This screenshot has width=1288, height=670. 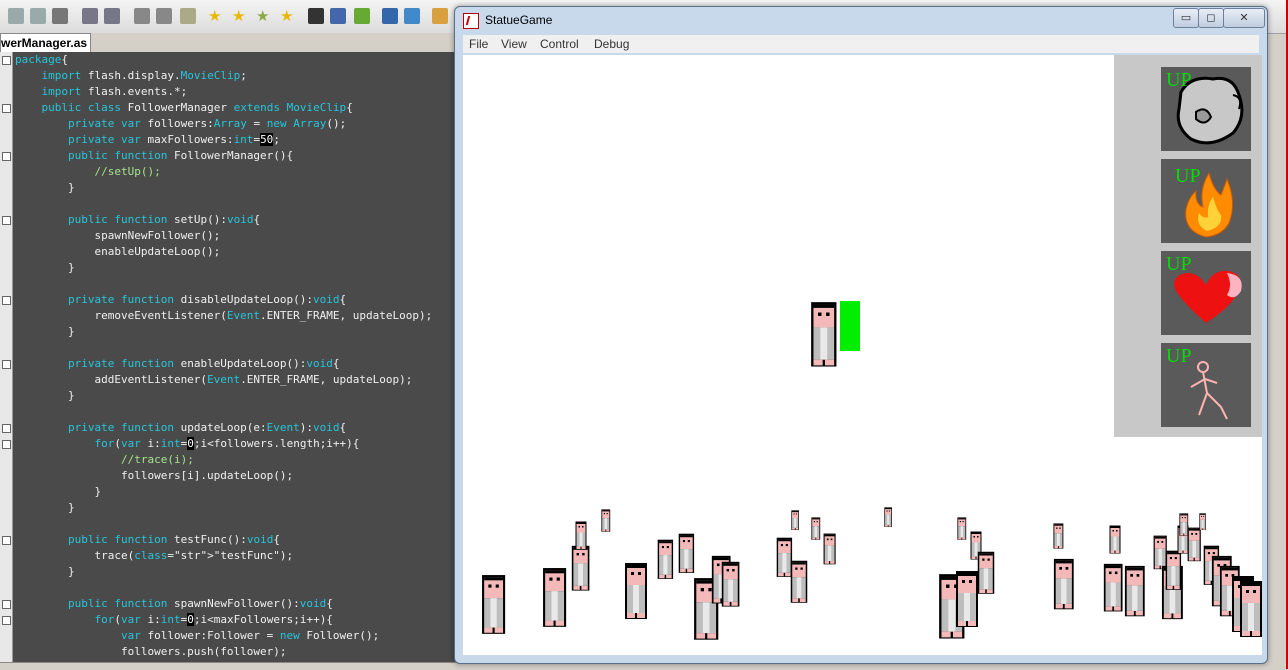 I want to click on code-line: public function FollowerManager(){, so click(x=180, y=155).